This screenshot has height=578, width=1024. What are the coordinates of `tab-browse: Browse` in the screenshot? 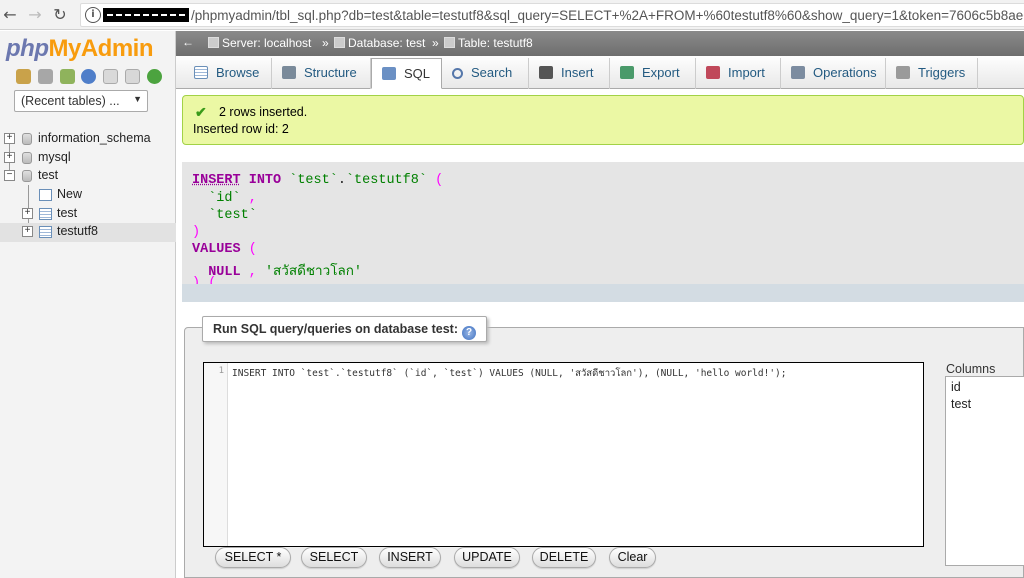 It's located at (228, 73).